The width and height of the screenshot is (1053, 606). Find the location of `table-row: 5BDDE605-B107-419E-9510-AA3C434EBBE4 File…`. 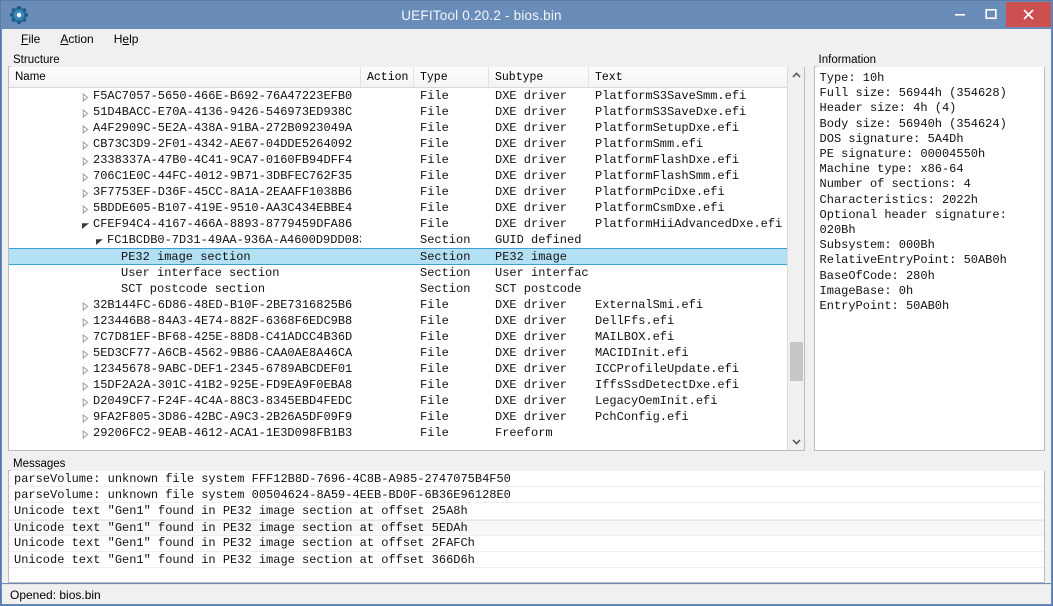

table-row: 5BDDE605-B107-419E-9510-AA3C434EBBE4 File… is located at coordinates (406, 208).